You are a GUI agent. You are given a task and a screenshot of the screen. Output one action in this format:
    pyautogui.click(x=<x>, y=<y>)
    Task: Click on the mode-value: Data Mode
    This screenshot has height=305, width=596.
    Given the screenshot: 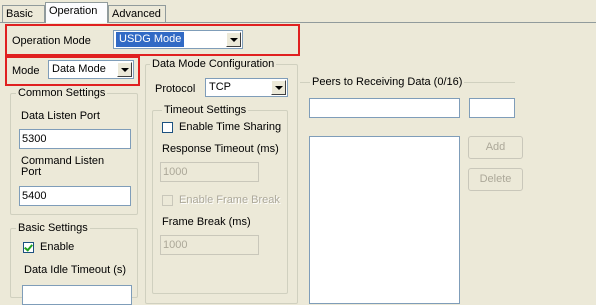 What is the action you would take?
    pyautogui.click(x=79, y=69)
    